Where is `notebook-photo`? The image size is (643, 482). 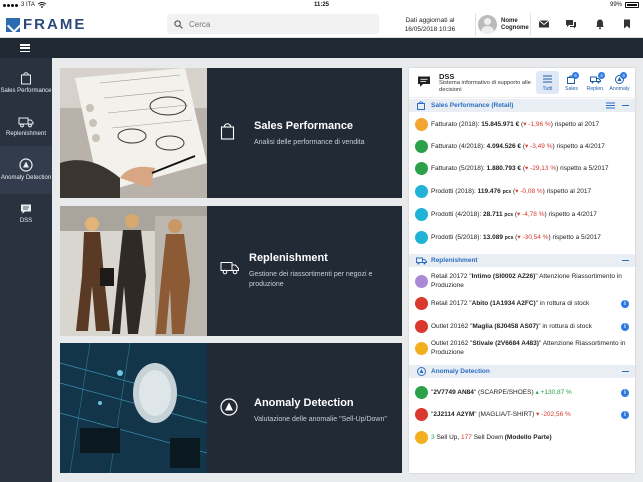
notebook-photo is located at coordinates (133, 133).